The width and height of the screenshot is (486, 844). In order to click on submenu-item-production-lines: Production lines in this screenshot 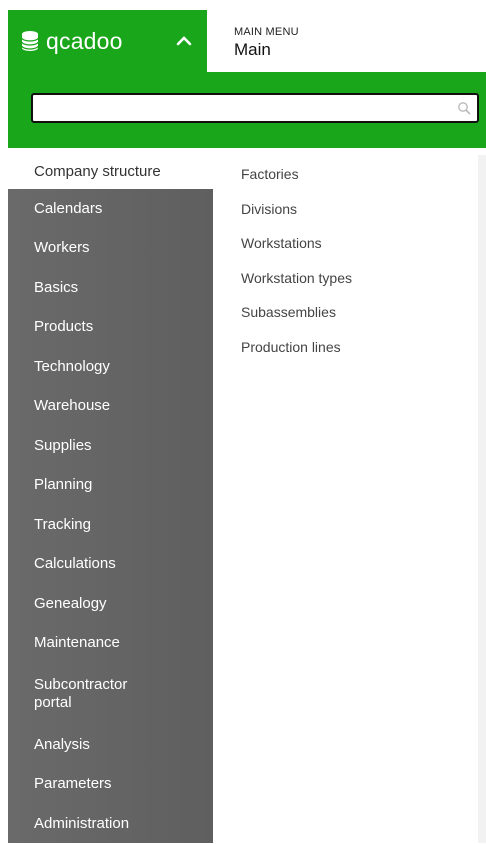, I will do `click(296, 356)`.